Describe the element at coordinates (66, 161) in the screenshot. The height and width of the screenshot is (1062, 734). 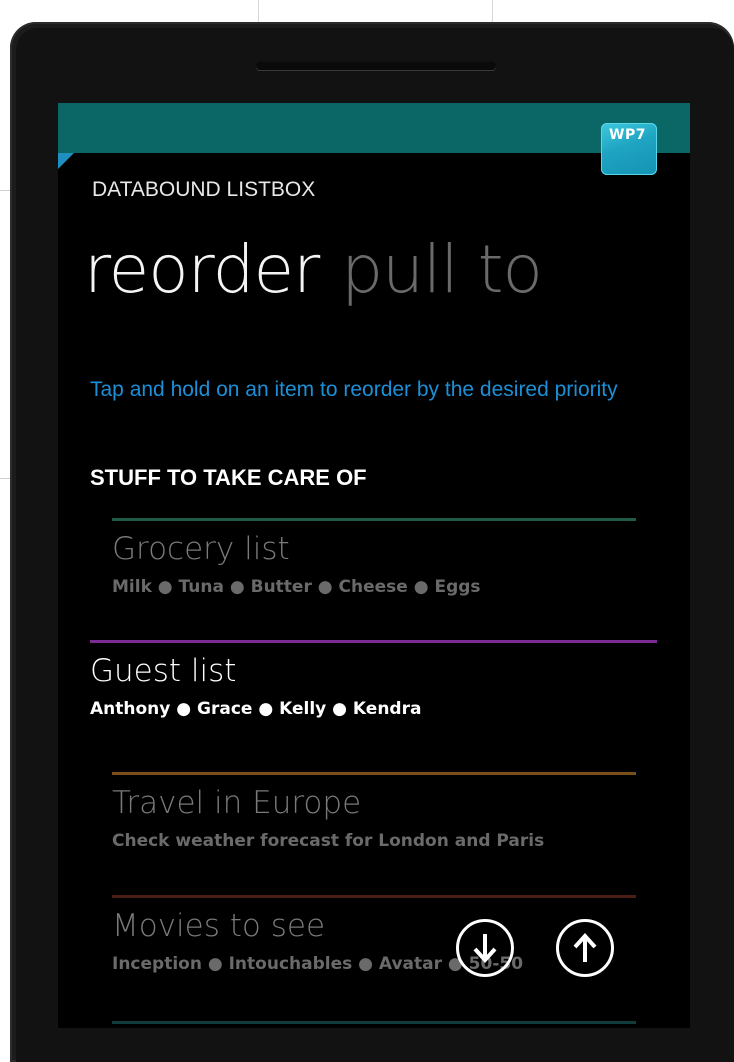
I see `corner-accent` at that location.